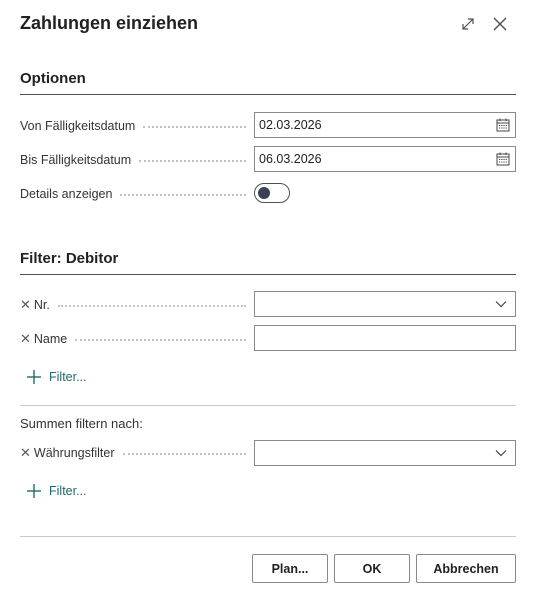 The height and width of the screenshot is (601, 536). What do you see at coordinates (500, 24) in the screenshot?
I see `close-icon` at bounding box center [500, 24].